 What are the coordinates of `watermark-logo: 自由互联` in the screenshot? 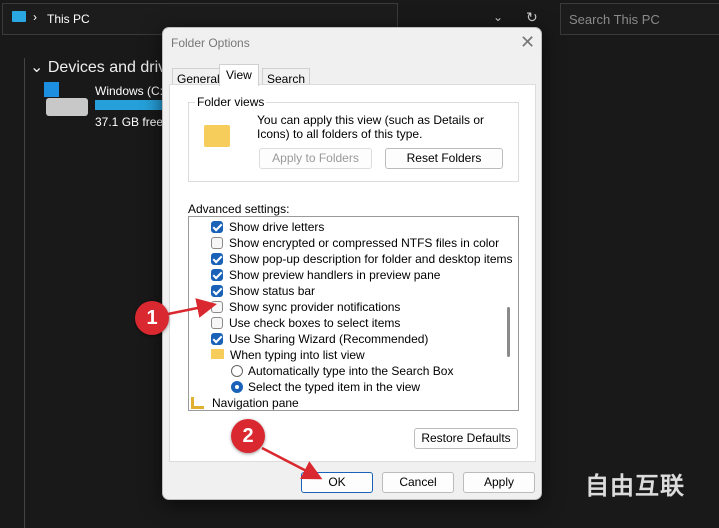 It's located at (635, 486).